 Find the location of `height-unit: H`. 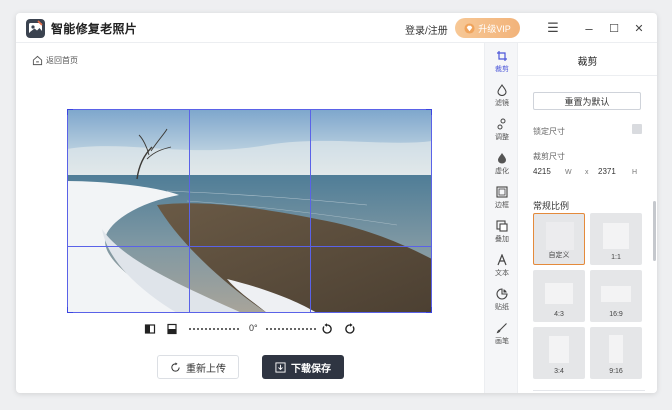

height-unit: H is located at coordinates (635, 172).